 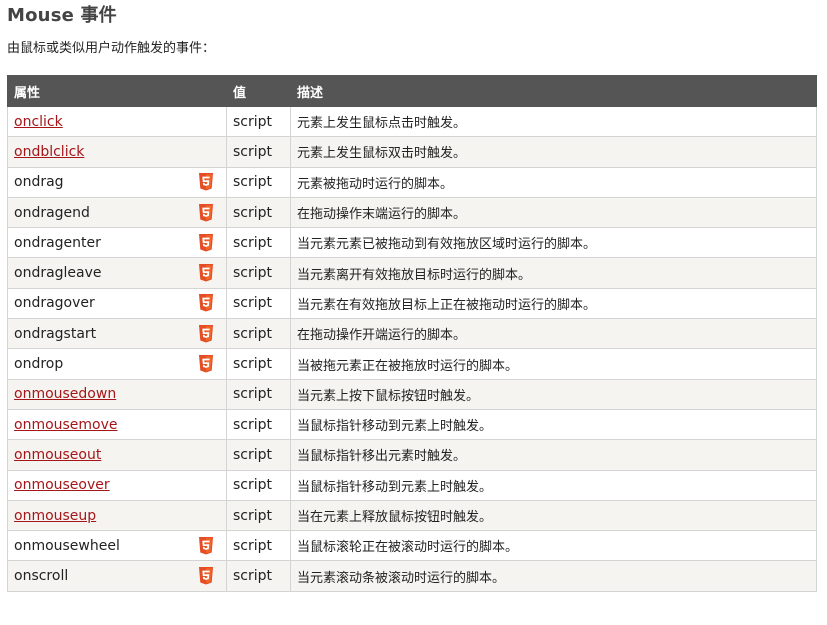 What do you see at coordinates (117, 212) in the screenshot?
I see `attribute-cell: ondragend` at bounding box center [117, 212].